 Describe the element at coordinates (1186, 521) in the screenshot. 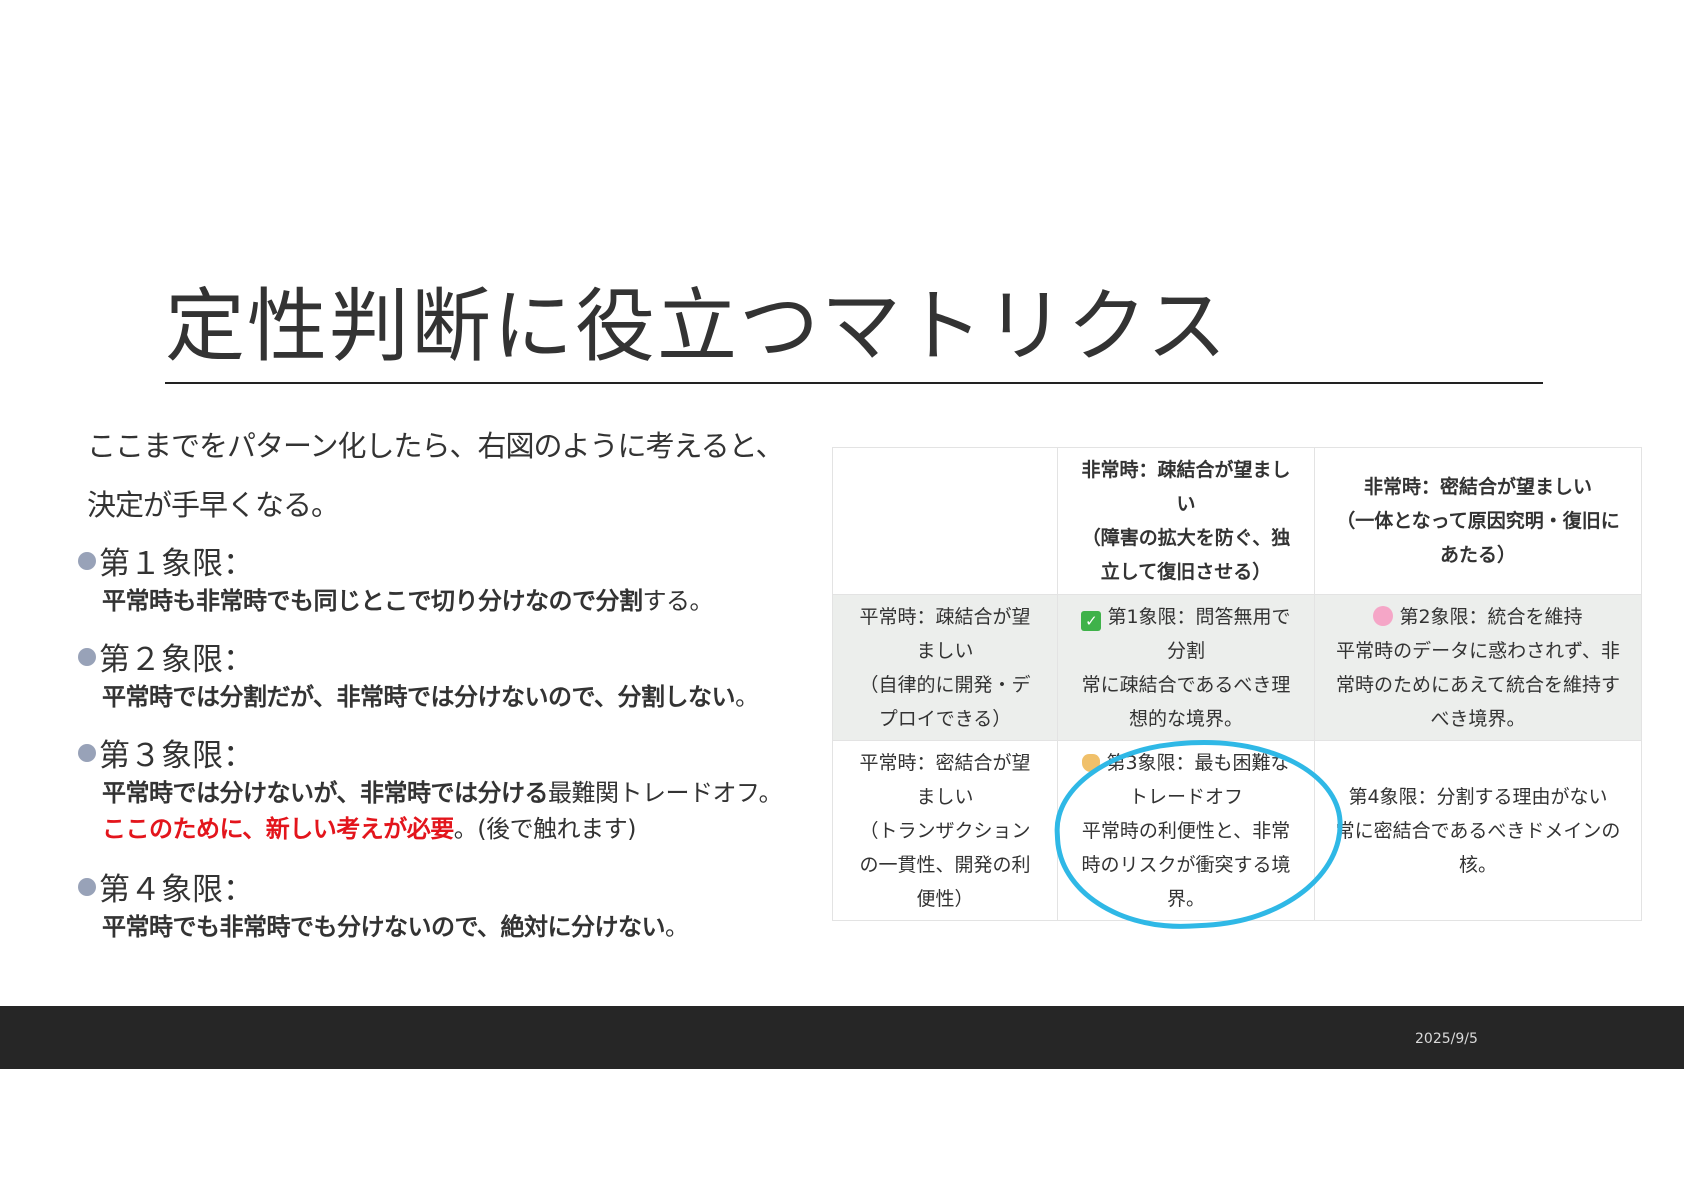

I see `matrix-col-header-loose: 非常時：疎結合が望ましい（障害の拡大を防ぐ、独 立して復旧させる）` at that location.